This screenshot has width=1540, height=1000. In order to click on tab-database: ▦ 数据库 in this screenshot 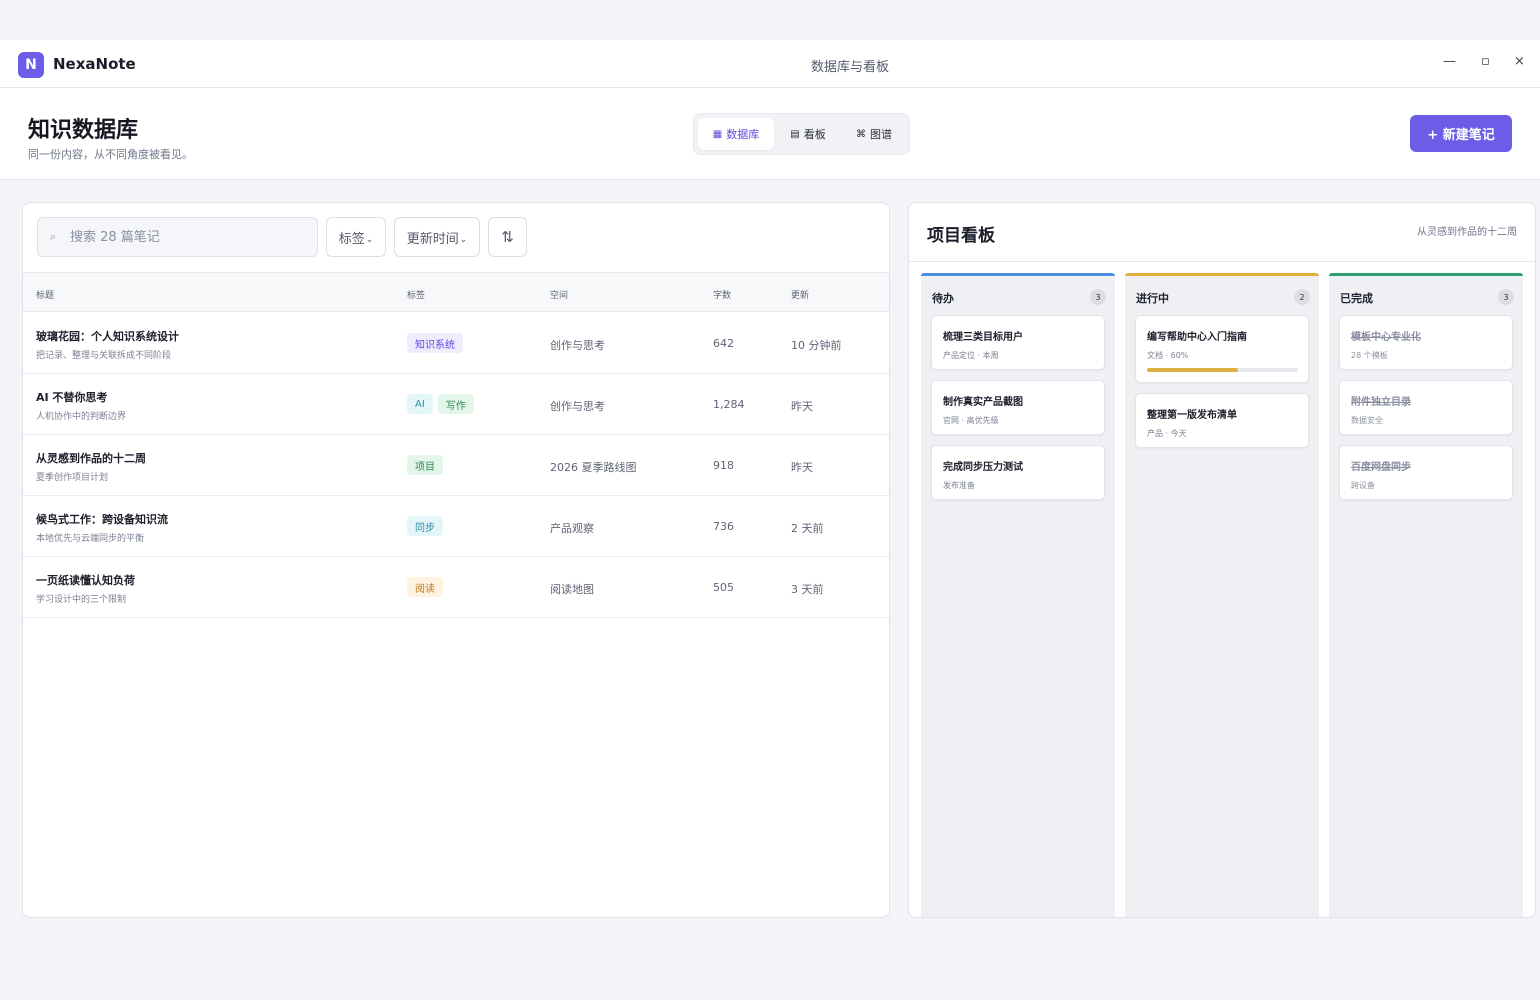, I will do `click(736, 134)`.